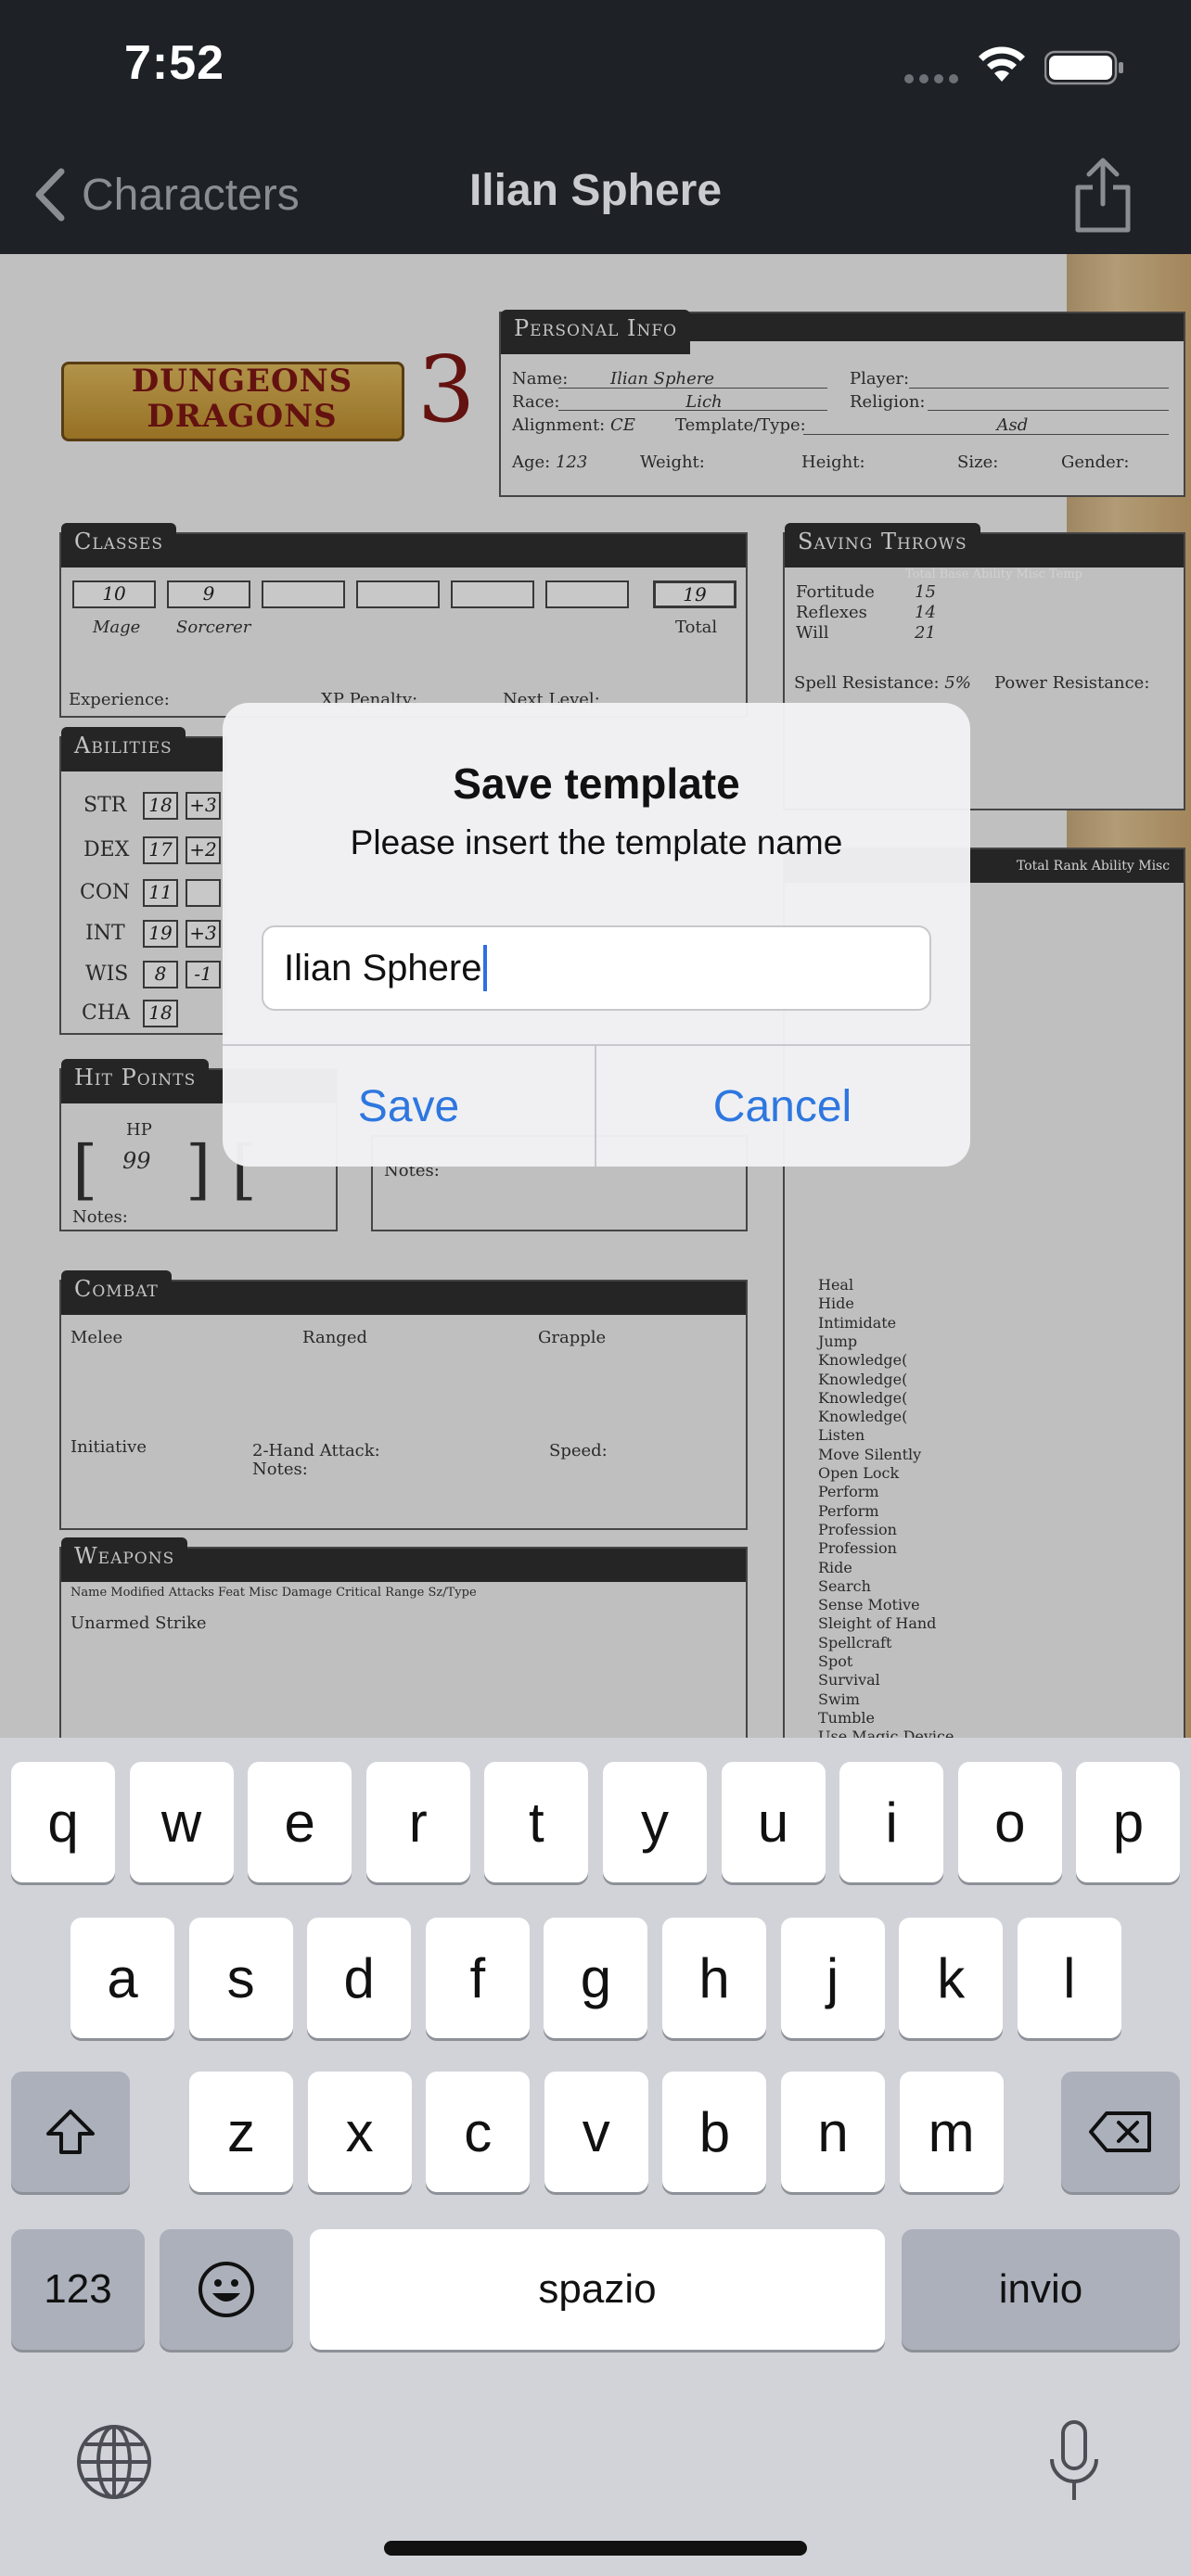 The height and width of the screenshot is (2576, 1191). Describe the element at coordinates (1002, 64) in the screenshot. I see `wifi-icon` at that location.